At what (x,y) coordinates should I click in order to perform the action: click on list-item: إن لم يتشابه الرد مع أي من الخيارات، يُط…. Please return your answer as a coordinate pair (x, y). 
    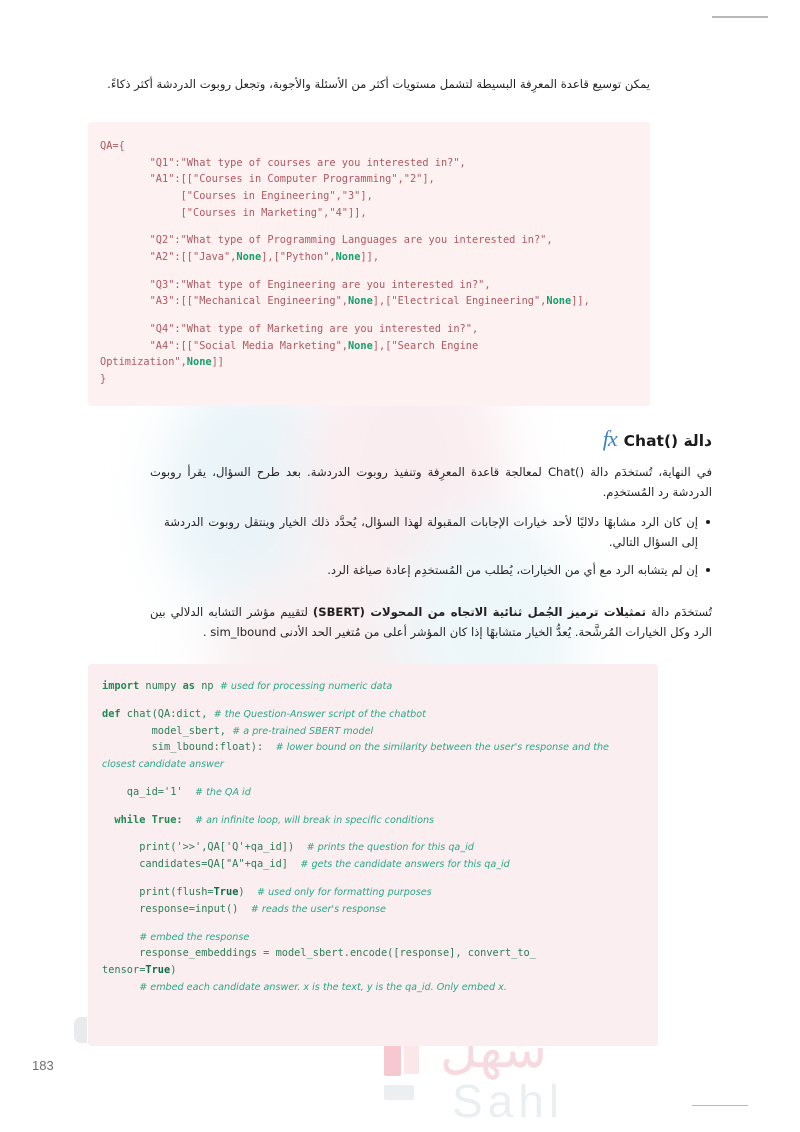
    Looking at the image, I should click on (438, 570).